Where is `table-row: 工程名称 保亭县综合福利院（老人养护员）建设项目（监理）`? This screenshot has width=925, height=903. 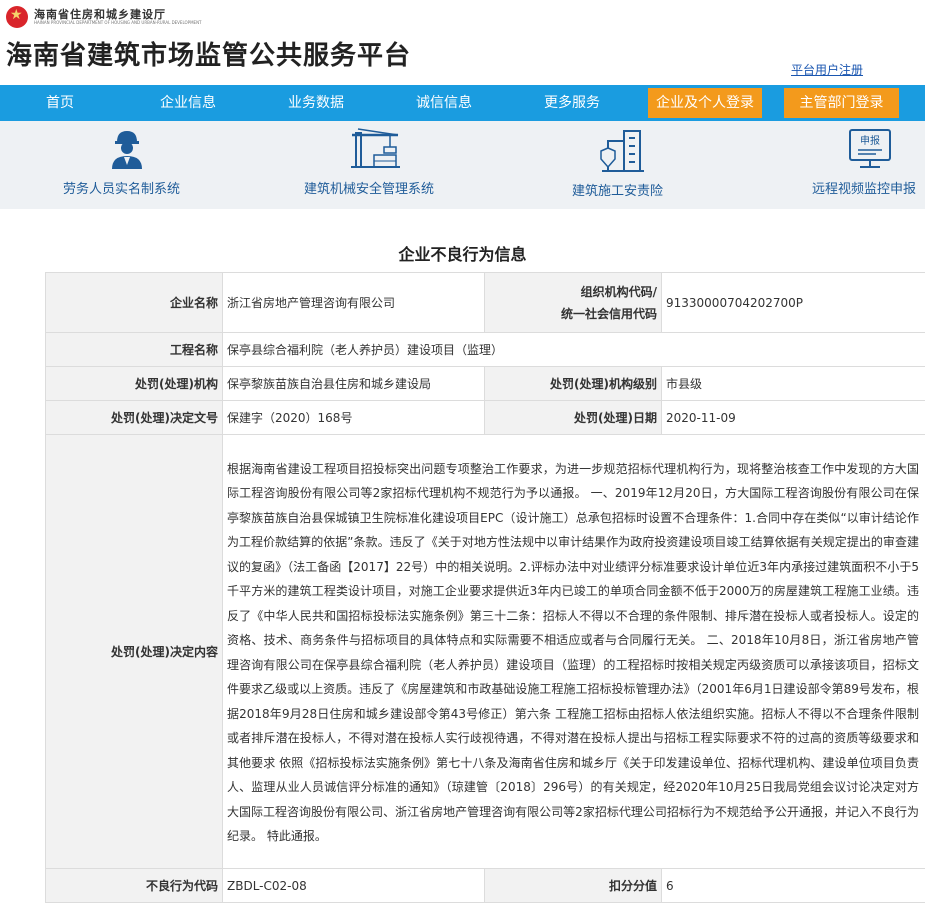
table-row: 工程名称 保亭县综合福利院（老人养护员）建设项目（监理） is located at coordinates (485, 350).